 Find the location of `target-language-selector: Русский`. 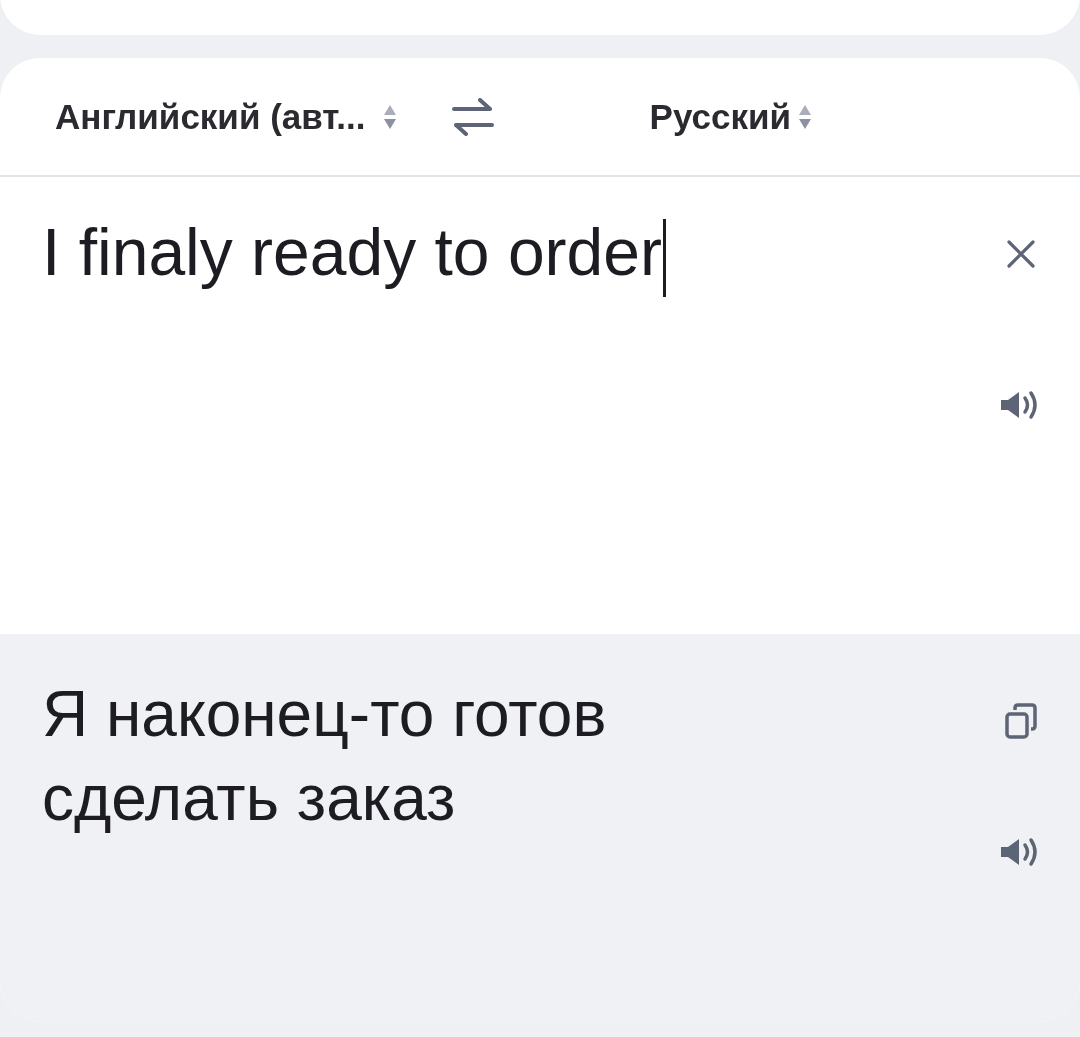

target-language-selector: Русский is located at coordinates (731, 116).